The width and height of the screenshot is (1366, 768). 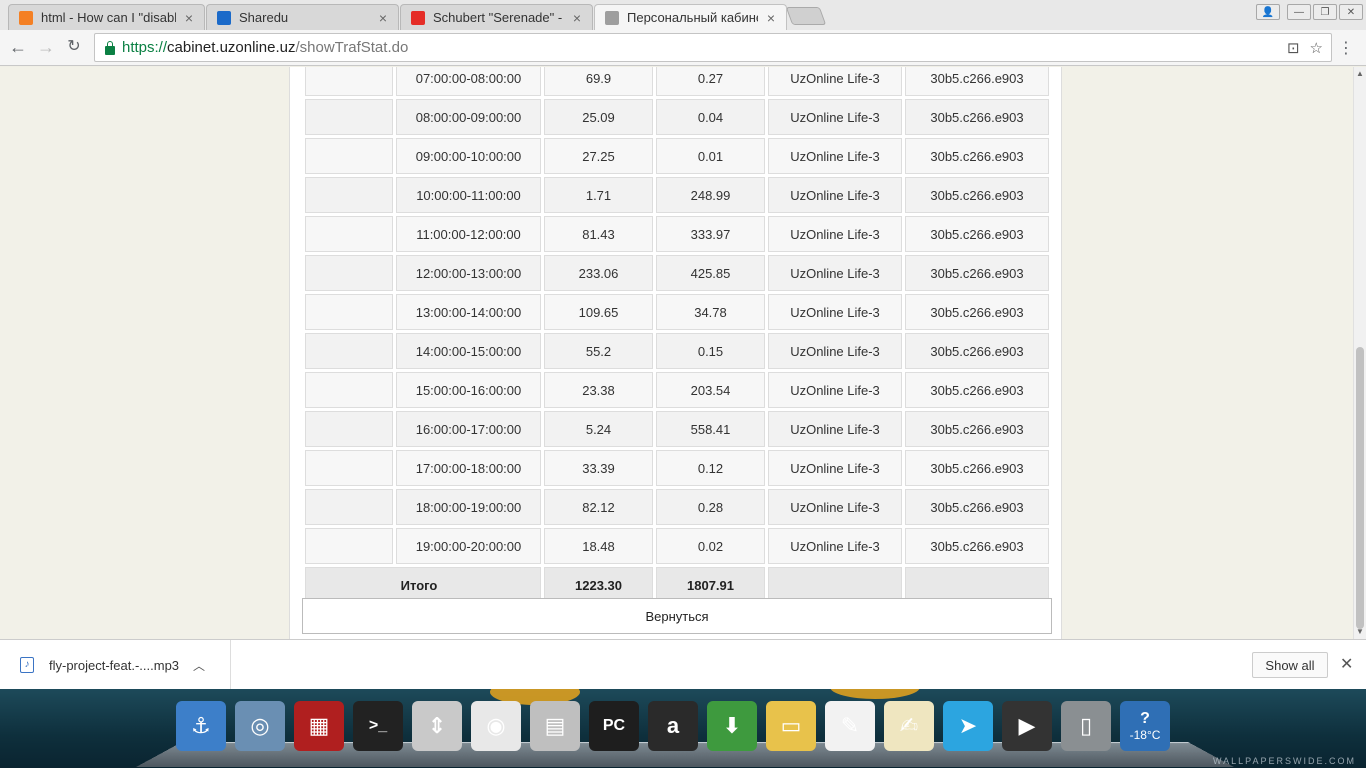 What do you see at coordinates (710, 468) in the screenshot?
I see `cell-out: 0.12` at bounding box center [710, 468].